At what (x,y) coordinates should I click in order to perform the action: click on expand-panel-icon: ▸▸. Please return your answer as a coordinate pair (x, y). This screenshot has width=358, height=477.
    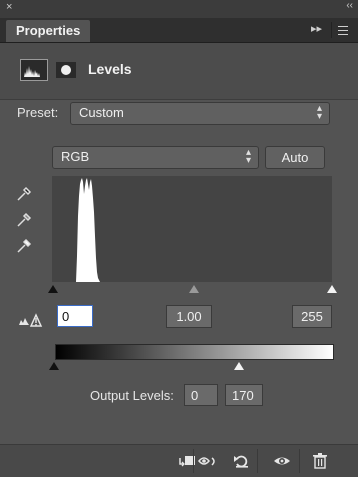
    Looking at the image, I should click on (316, 28).